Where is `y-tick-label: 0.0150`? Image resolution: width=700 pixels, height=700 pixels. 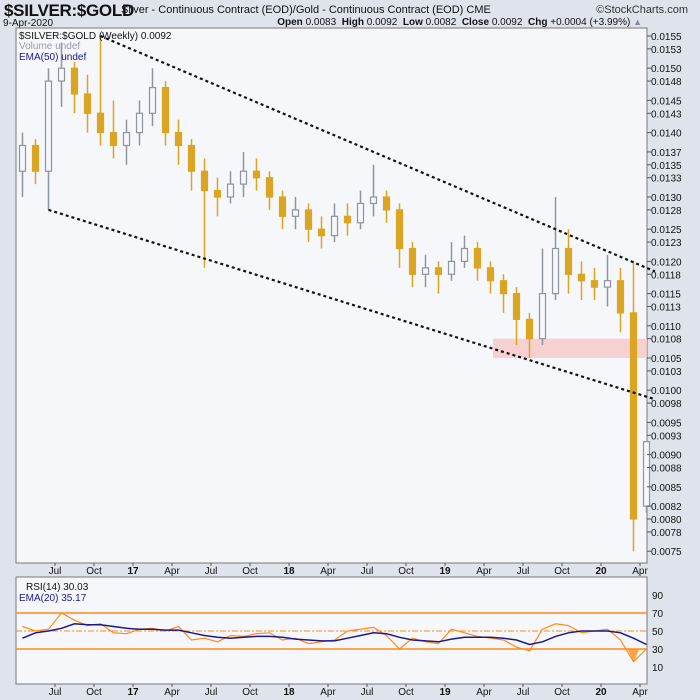 y-tick-label: 0.0150 is located at coordinates (666, 69).